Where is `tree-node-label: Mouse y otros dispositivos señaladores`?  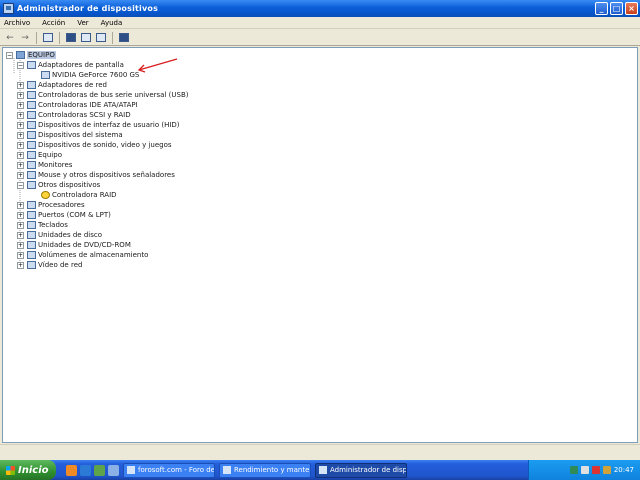 tree-node-label: Mouse y otros dispositivos señaladores is located at coordinates (106, 175).